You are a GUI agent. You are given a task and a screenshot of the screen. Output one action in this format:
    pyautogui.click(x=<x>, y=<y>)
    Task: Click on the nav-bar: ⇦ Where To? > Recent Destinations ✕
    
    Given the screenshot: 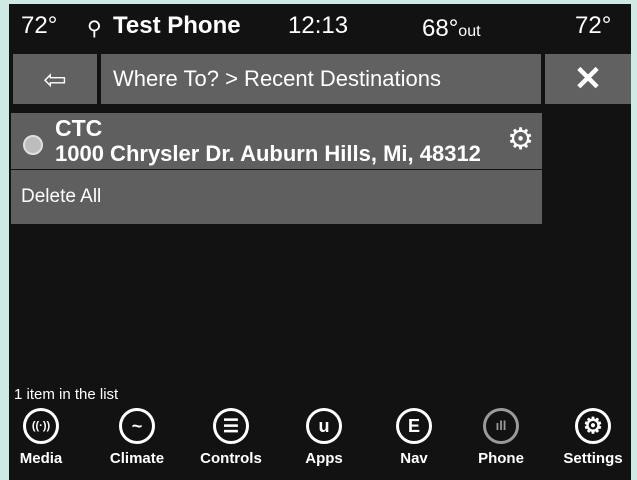 What is the action you would take?
    pyautogui.click(x=320, y=79)
    